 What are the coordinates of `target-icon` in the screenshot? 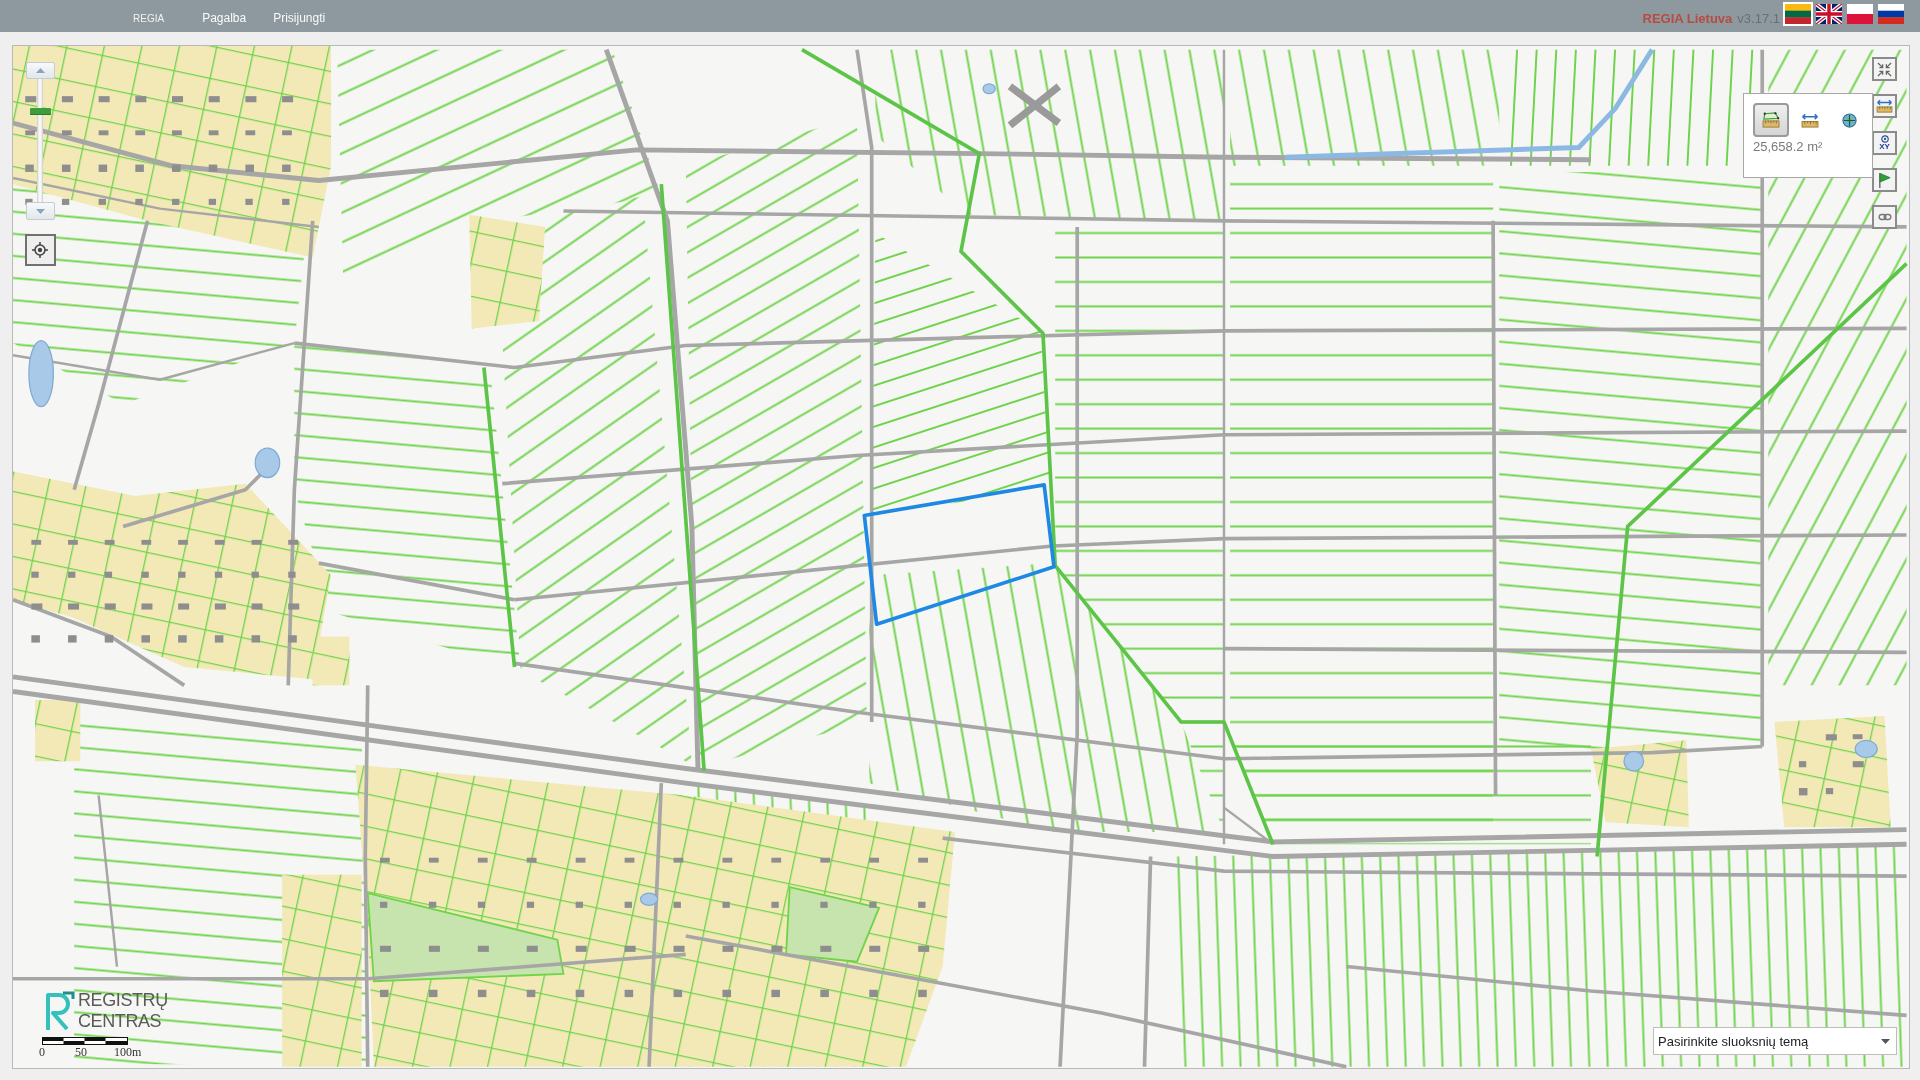 It's located at (1884, 139).